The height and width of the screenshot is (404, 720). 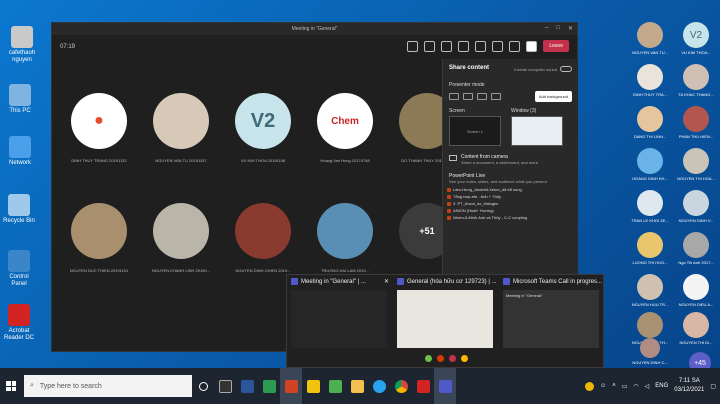 I want to click on participant-tile: ● DINH THUY TRANG 20191132, so click(x=99, y=128).